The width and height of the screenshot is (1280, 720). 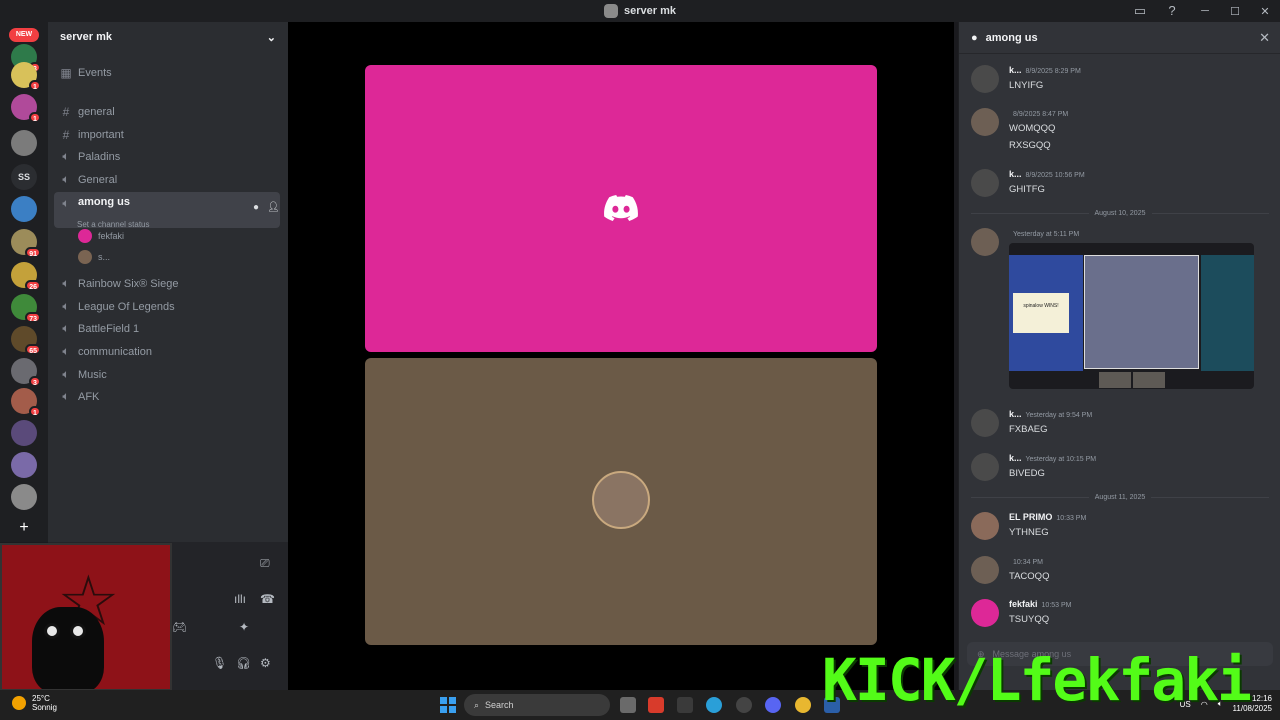 I want to click on office-app-icon, so click(x=656, y=705).